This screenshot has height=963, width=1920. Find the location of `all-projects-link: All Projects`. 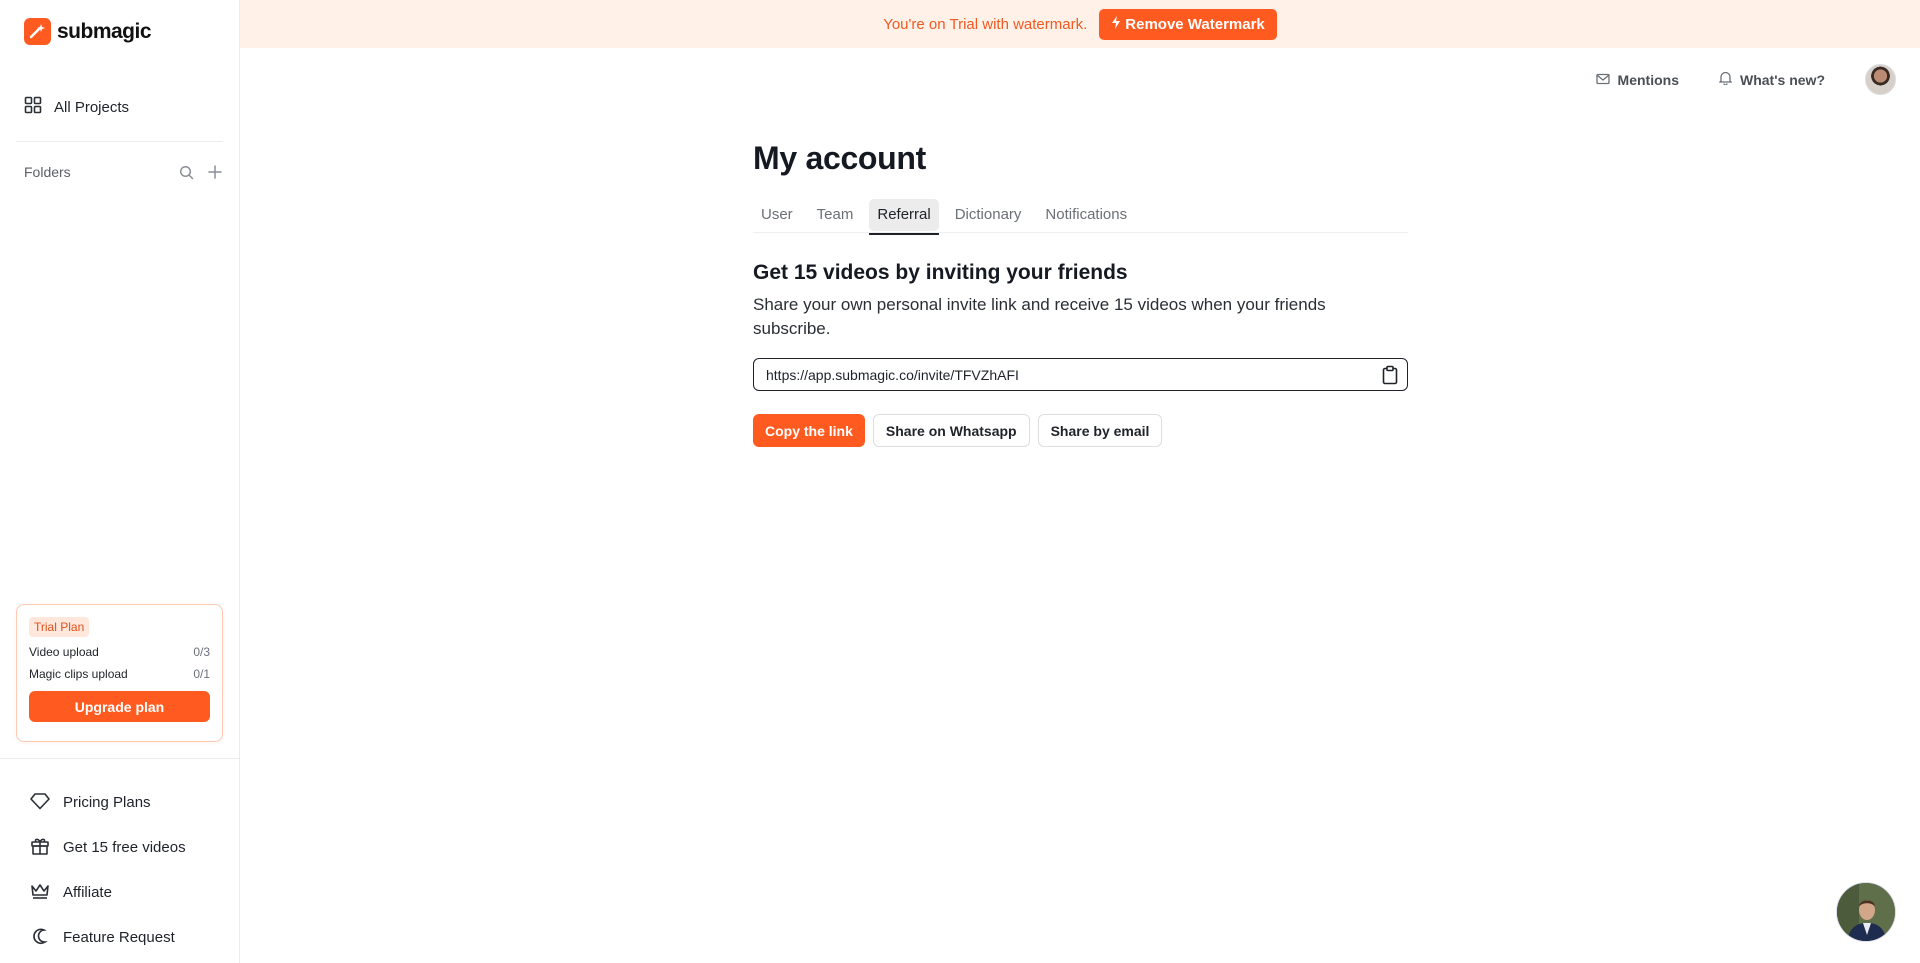

all-projects-link: All Projects is located at coordinates (76, 107).